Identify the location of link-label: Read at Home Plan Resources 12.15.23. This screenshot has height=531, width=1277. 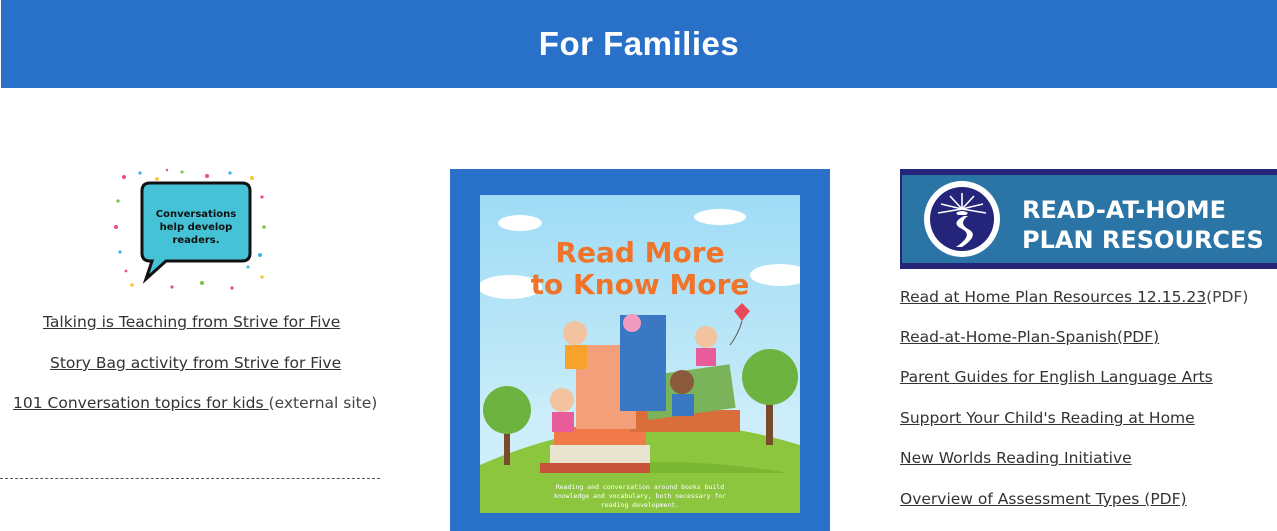
(1053, 297).